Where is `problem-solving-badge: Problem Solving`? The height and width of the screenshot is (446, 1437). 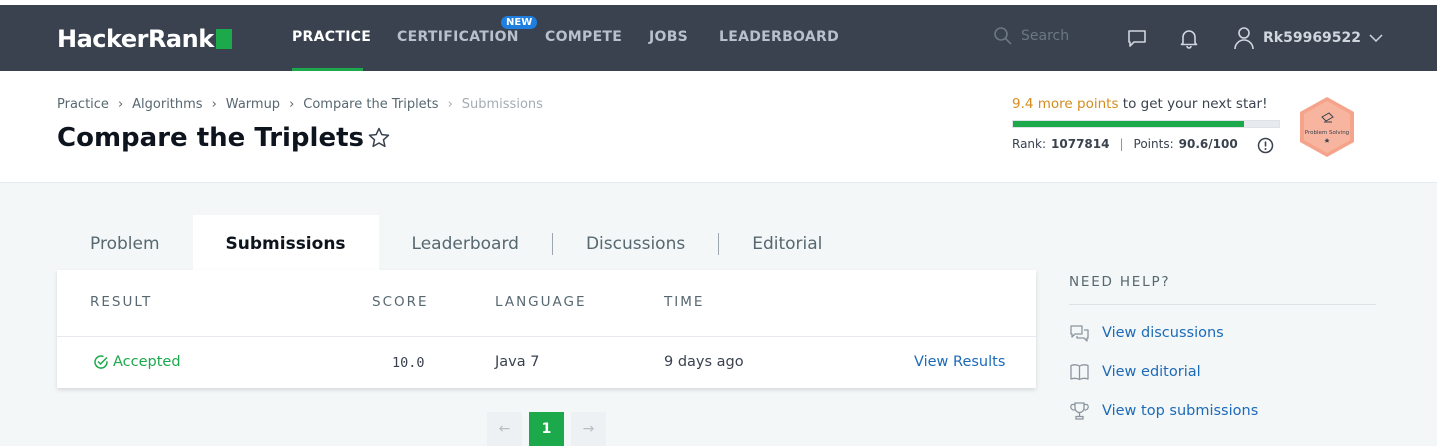 problem-solving-badge: Problem Solving is located at coordinates (1327, 129).